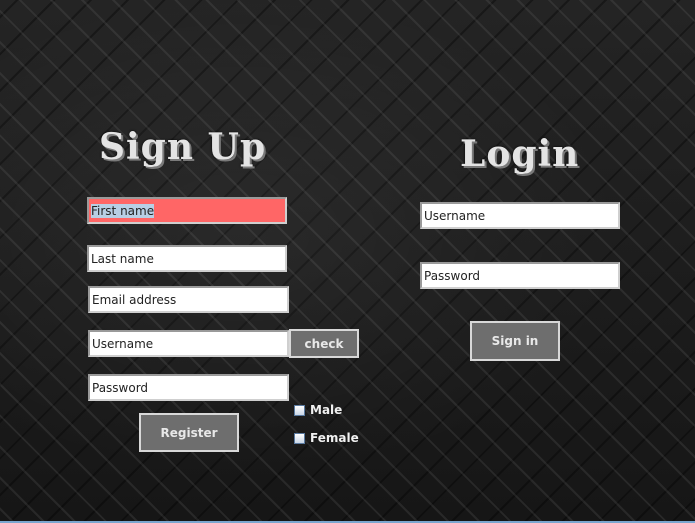 This screenshot has height=523, width=695. What do you see at coordinates (515, 341) in the screenshot?
I see `sign-in-button: Sign in` at bounding box center [515, 341].